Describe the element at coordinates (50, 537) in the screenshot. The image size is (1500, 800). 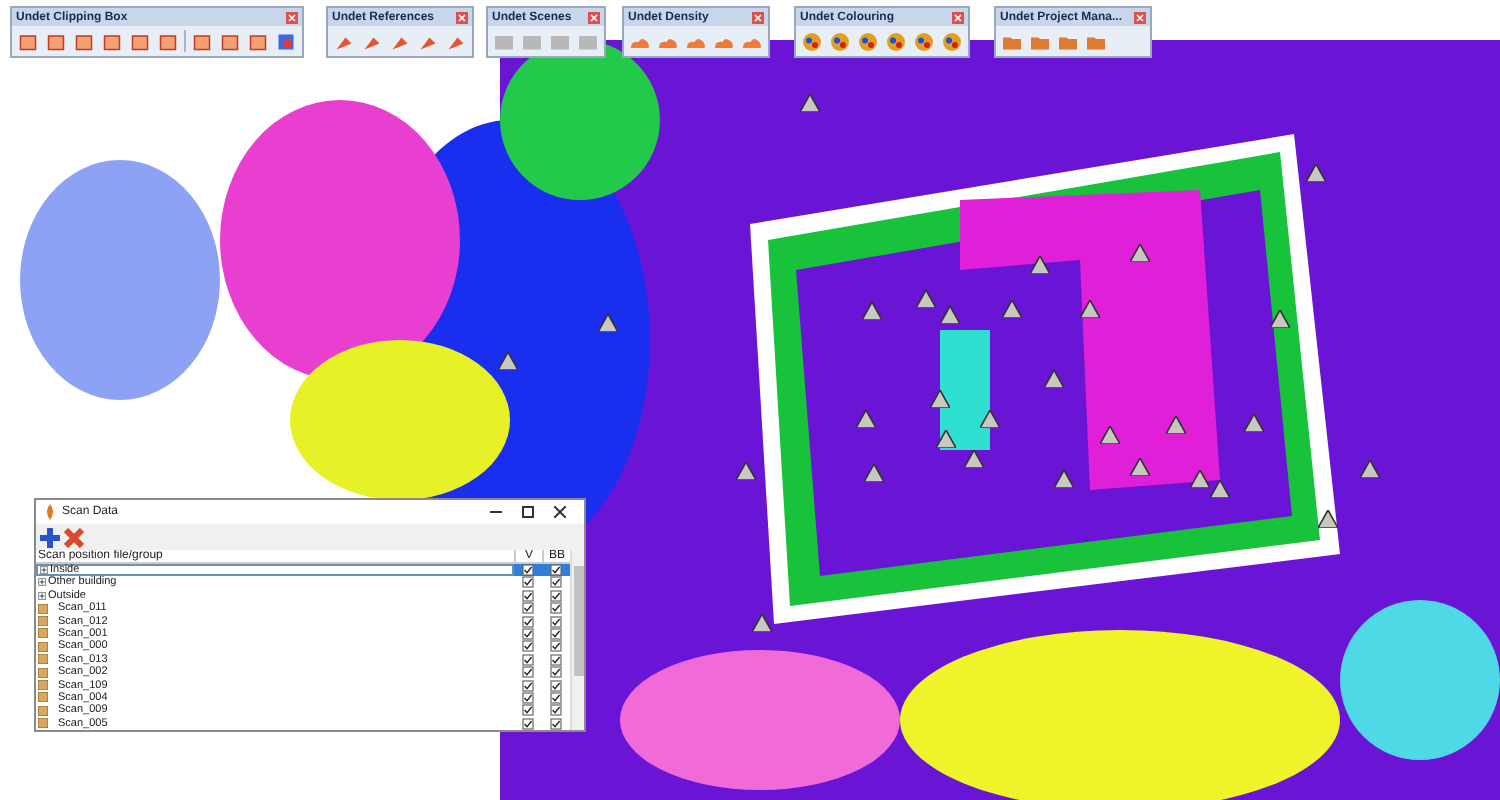
I see `add-icon` at that location.